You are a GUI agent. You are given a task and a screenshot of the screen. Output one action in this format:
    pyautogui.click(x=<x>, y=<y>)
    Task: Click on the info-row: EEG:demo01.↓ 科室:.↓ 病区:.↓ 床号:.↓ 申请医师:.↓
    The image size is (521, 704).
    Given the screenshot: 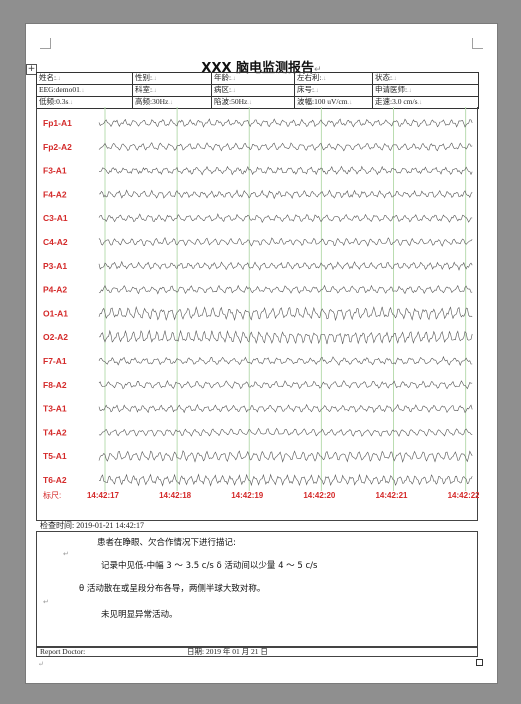 What is the action you would take?
    pyautogui.click(x=257, y=90)
    